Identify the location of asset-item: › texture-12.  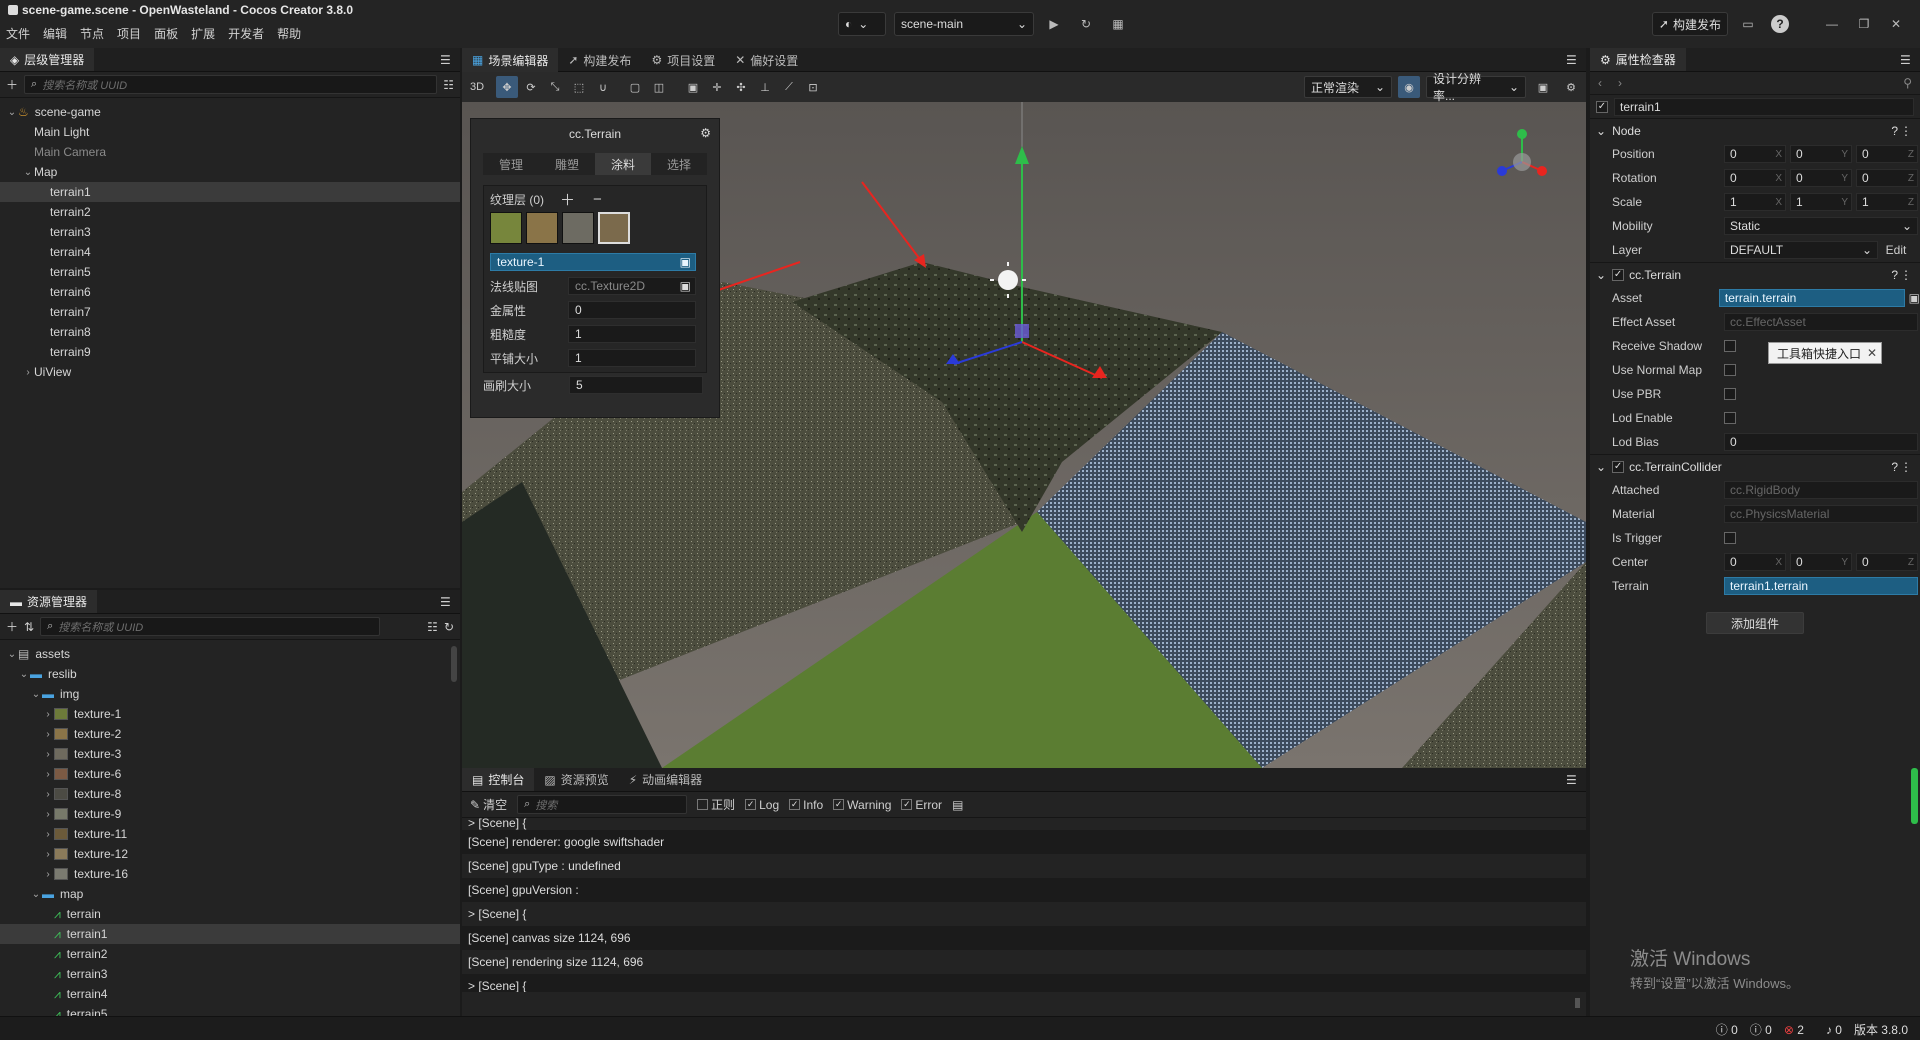
(230, 854).